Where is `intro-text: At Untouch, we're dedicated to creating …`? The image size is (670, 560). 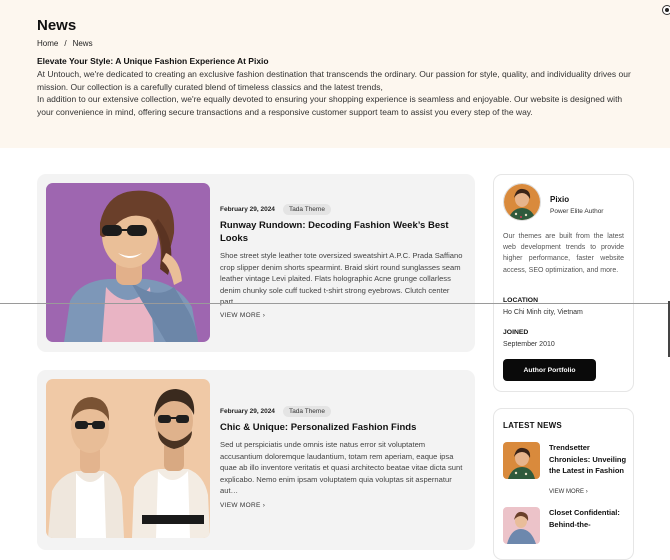
intro-text: At Untouch, we're dedicated to creating … is located at coordinates (337, 93).